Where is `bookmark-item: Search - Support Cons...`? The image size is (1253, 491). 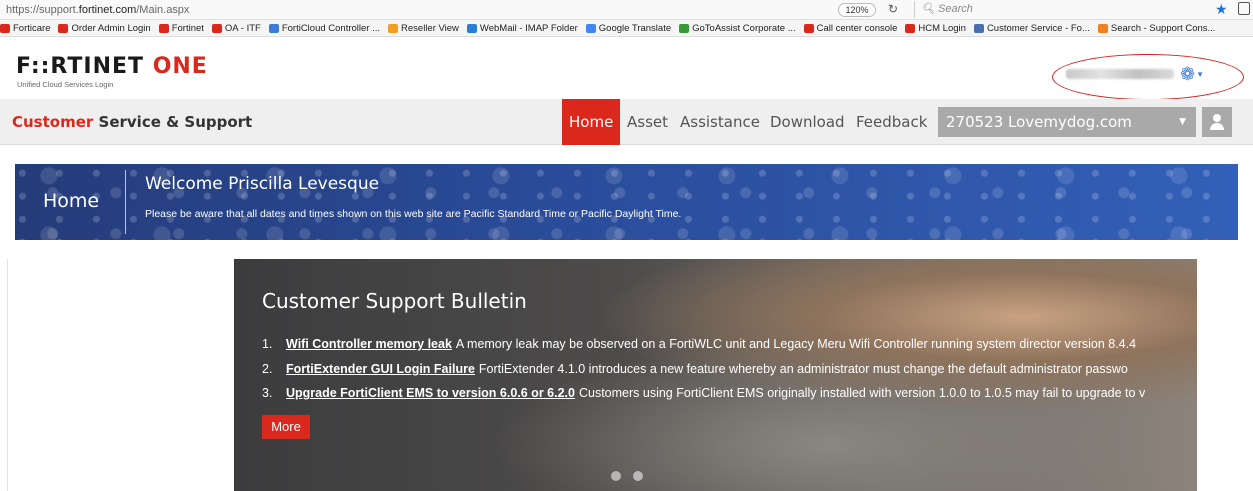
bookmark-item: Search - Support Cons... is located at coordinates (1156, 28).